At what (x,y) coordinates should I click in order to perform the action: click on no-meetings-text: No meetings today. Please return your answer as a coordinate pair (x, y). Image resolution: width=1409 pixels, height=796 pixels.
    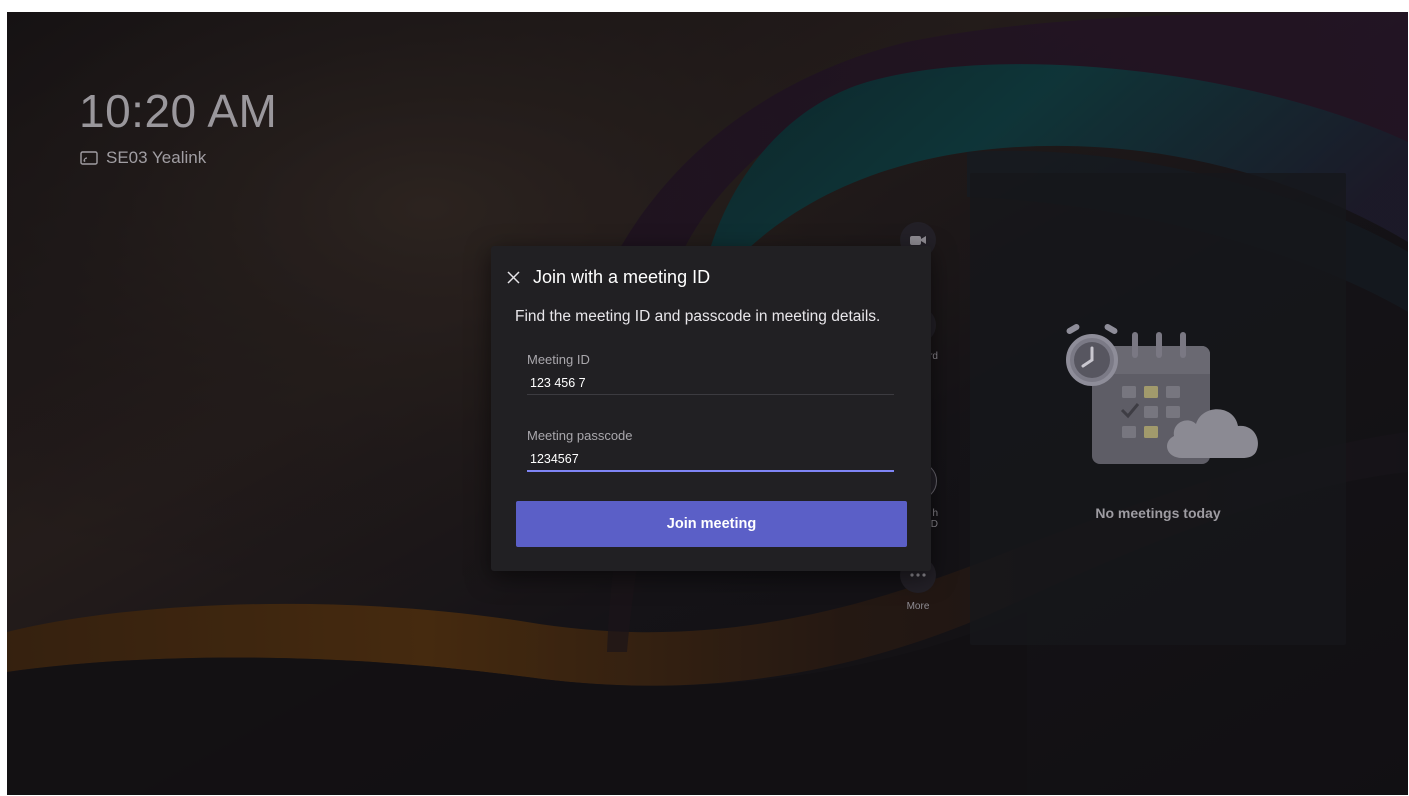
    Looking at the image, I should click on (1158, 513).